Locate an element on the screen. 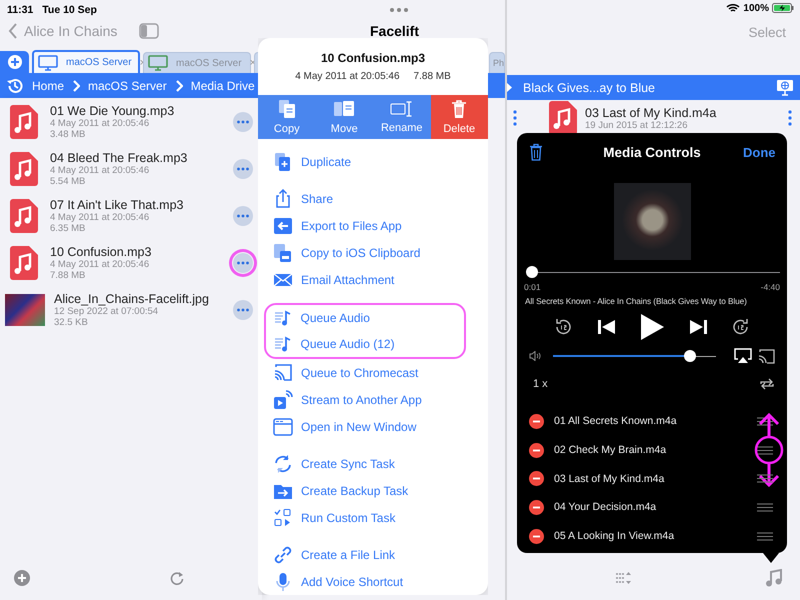  menu-item: Export to Files App is located at coordinates (373, 225).